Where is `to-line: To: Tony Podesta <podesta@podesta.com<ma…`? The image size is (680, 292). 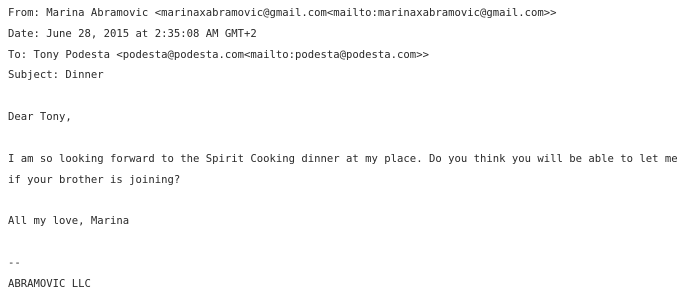
to-line: To: Tony Podesta <podesta@podesta.com<ma… is located at coordinates (218, 55).